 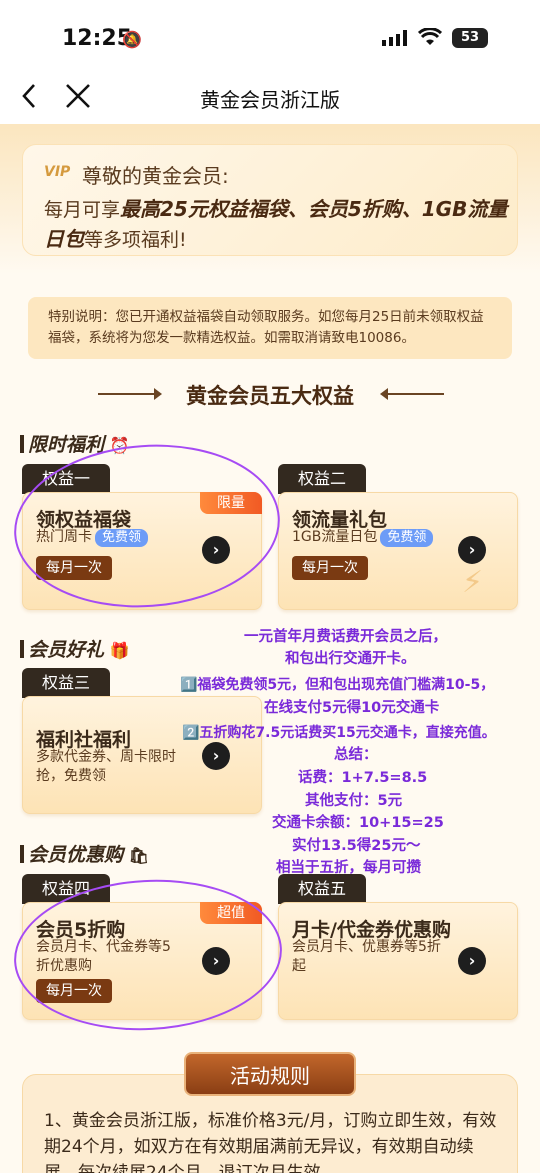 What do you see at coordinates (64, 239) in the screenshot?
I see `hero-highlight-2: 日包` at bounding box center [64, 239].